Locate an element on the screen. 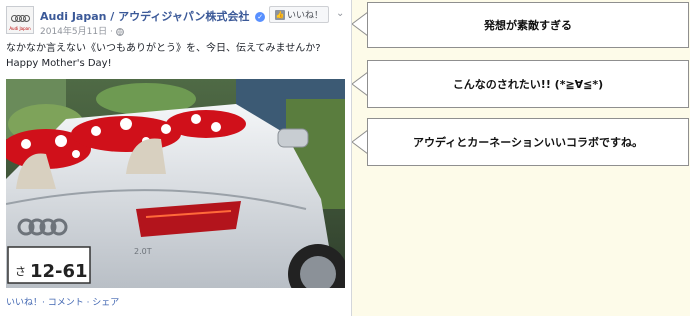 This screenshot has height=316, width=690. comment-text: こんなのされたい!! (*≧∀≦*) is located at coordinates (528, 84).